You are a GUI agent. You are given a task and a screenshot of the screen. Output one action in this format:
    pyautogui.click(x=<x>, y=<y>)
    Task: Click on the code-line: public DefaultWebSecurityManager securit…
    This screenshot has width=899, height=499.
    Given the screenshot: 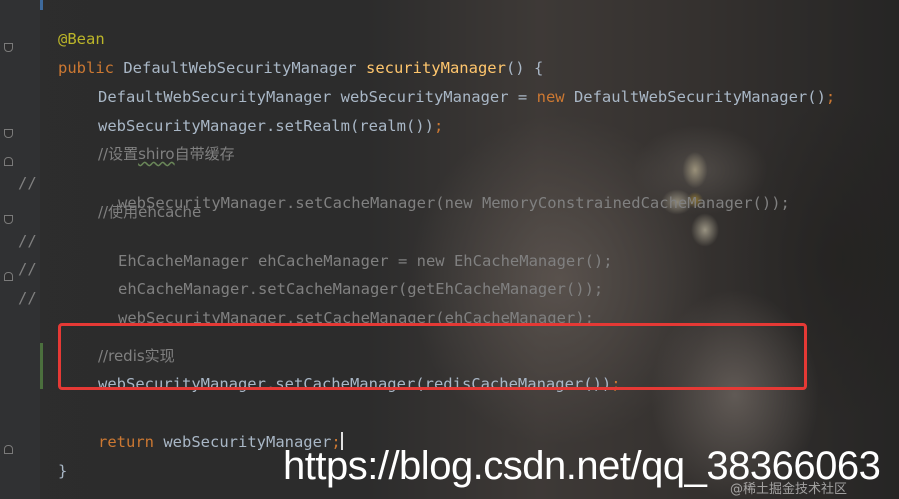 What is the action you would take?
    pyautogui.click(x=271, y=57)
    